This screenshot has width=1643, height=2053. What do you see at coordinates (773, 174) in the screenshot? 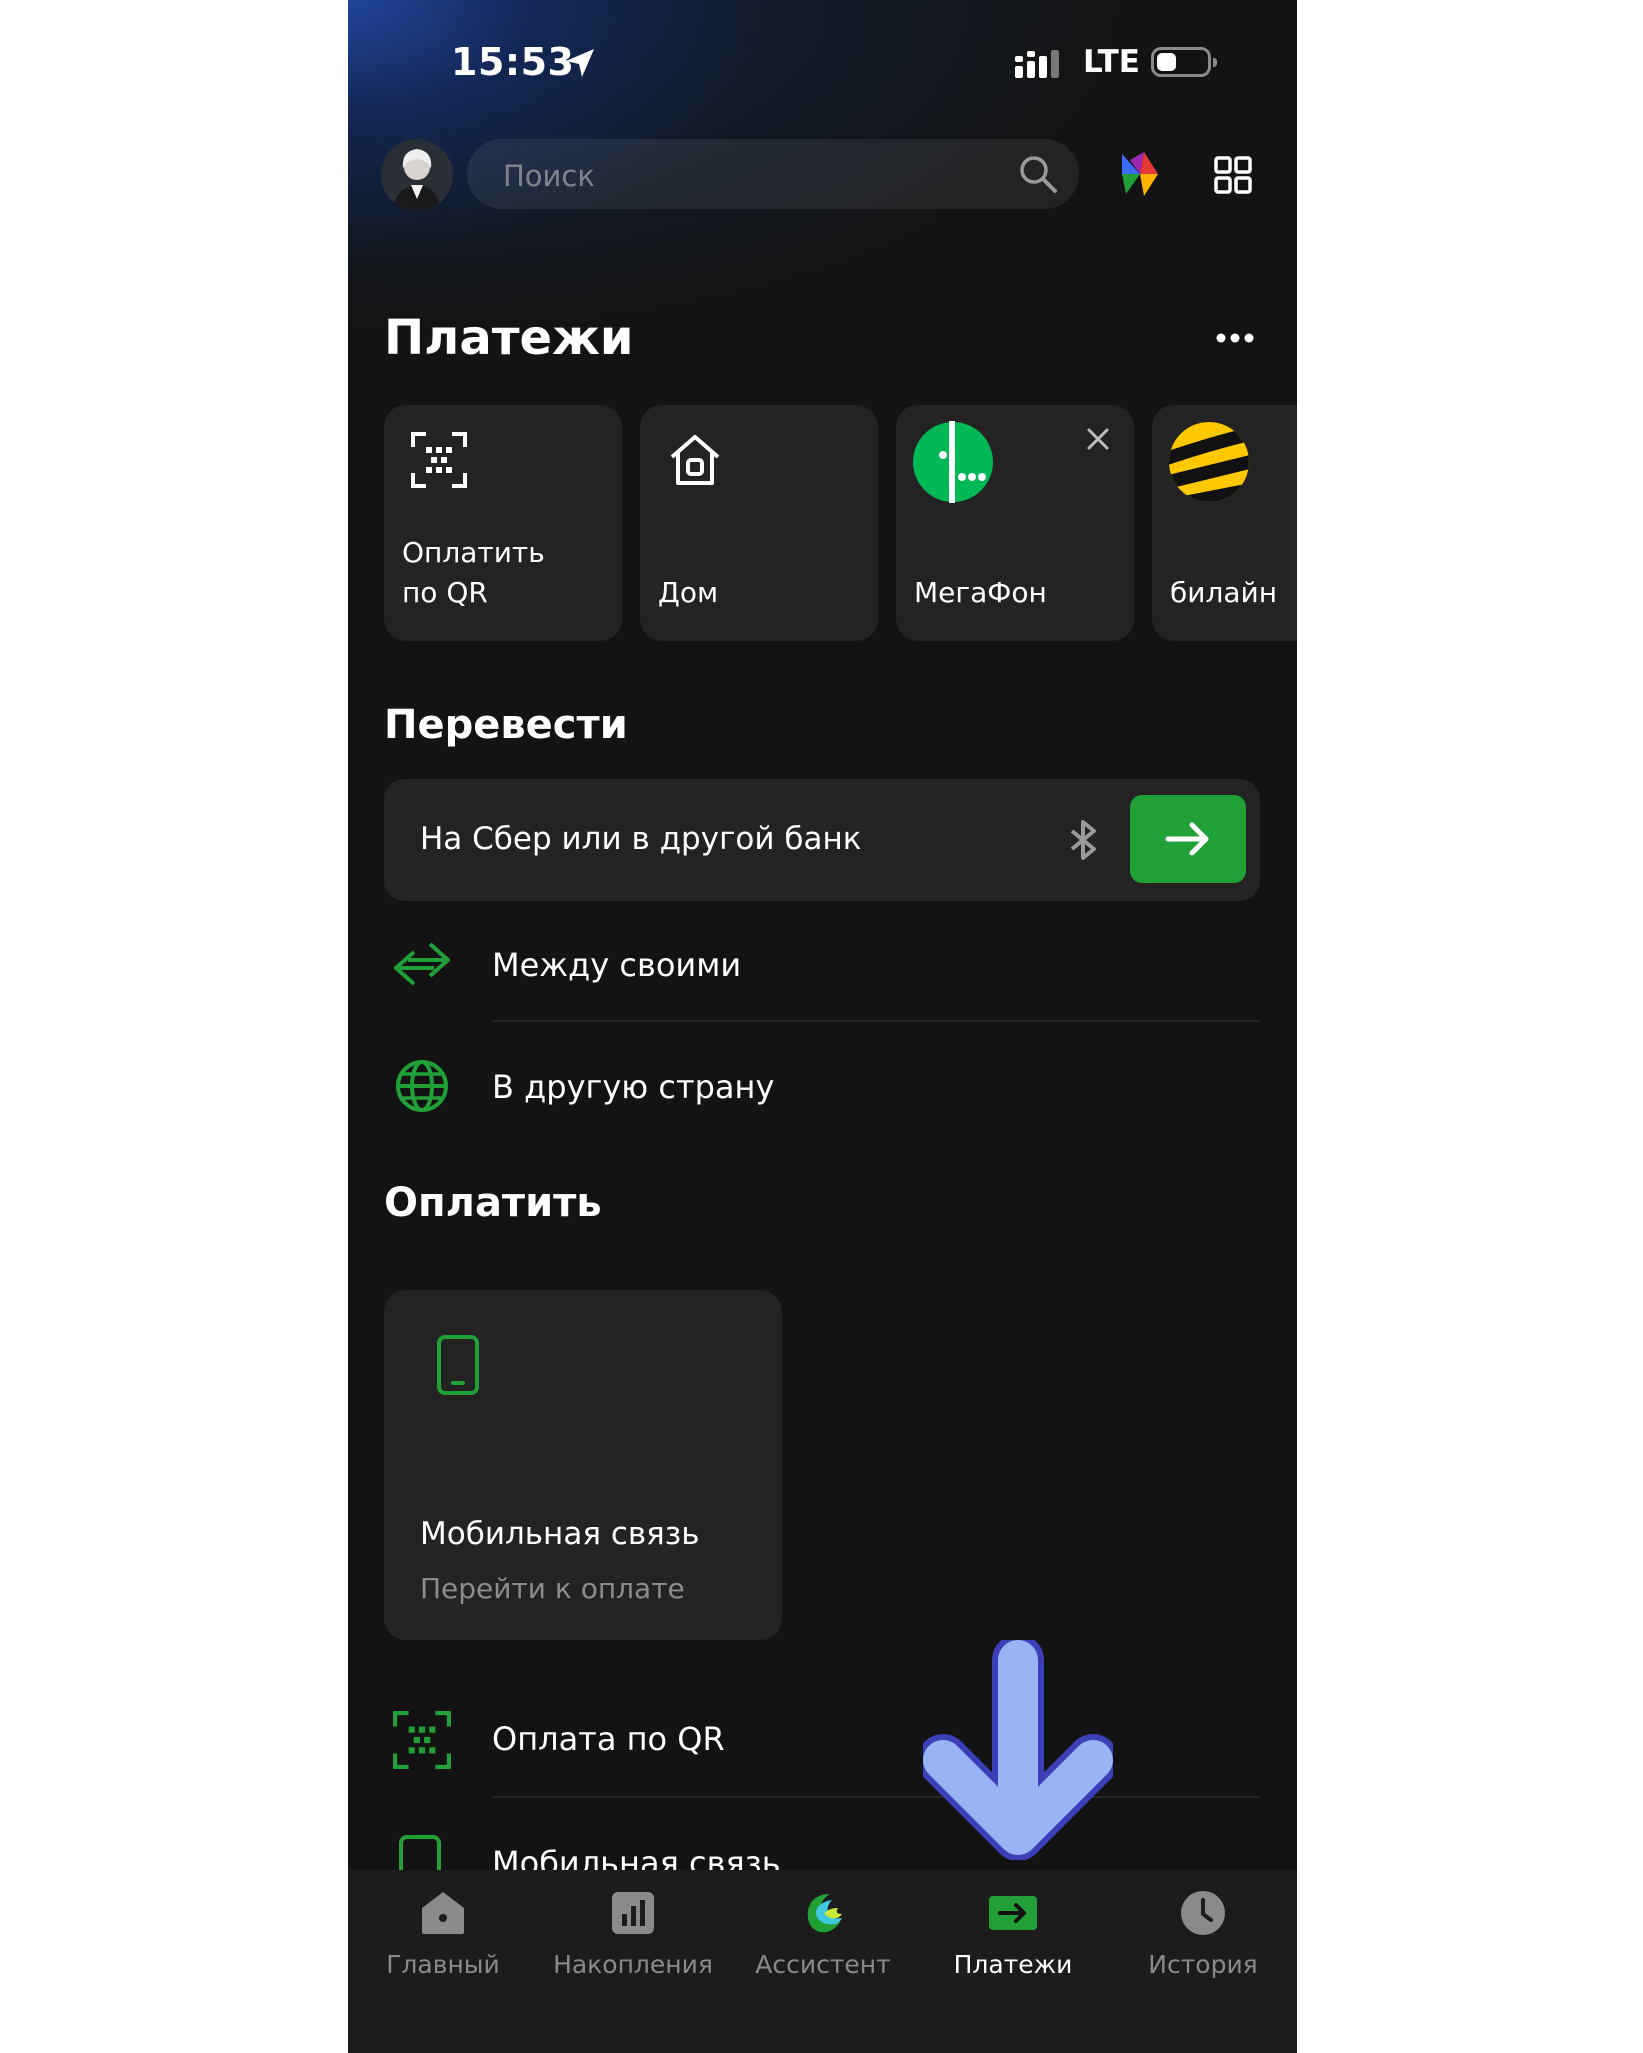
I see `search-input: Поиск` at bounding box center [773, 174].